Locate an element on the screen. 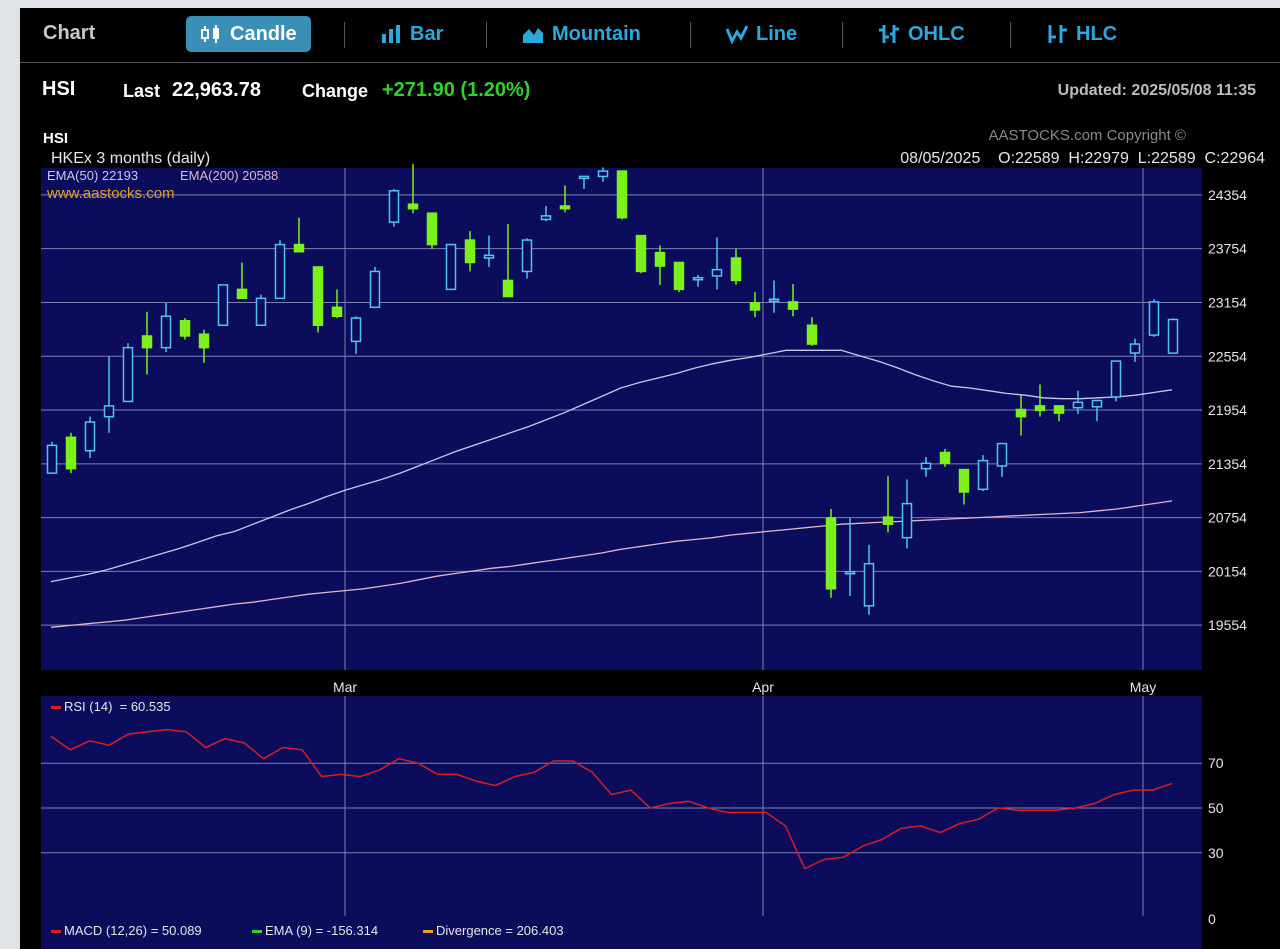 This screenshot has height=949, width=1280. rsi-tick-label: 30 is located at coordinates (1216, 853).